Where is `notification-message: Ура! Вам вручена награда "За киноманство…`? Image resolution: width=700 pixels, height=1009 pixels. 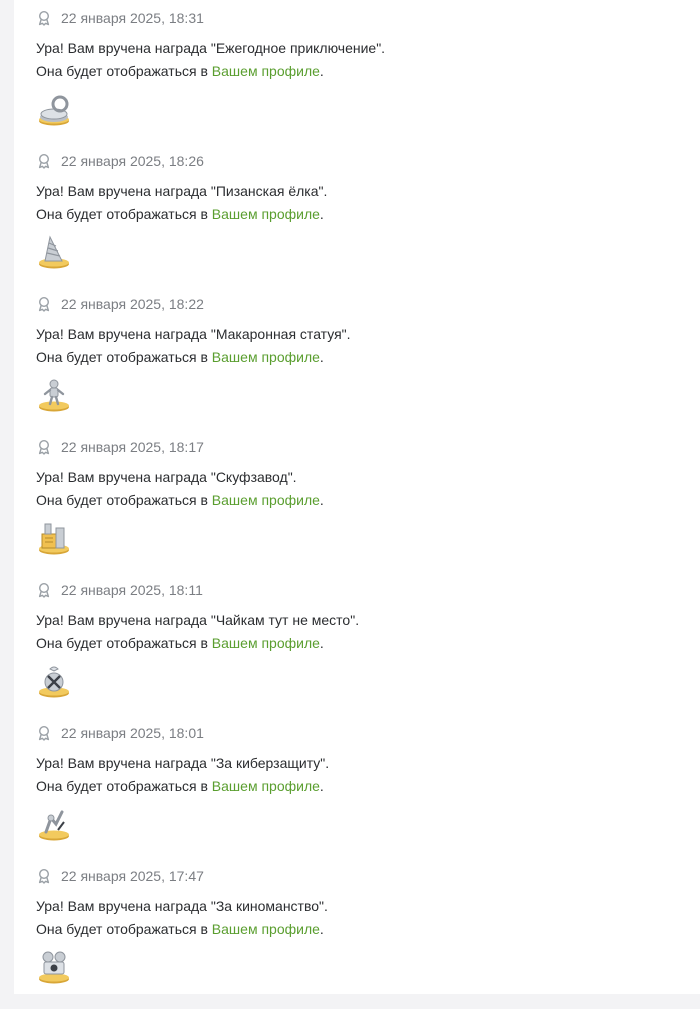 notification-message: Ура! Вам вручена награда "За киноманство… is located at coordinates (182, 906).